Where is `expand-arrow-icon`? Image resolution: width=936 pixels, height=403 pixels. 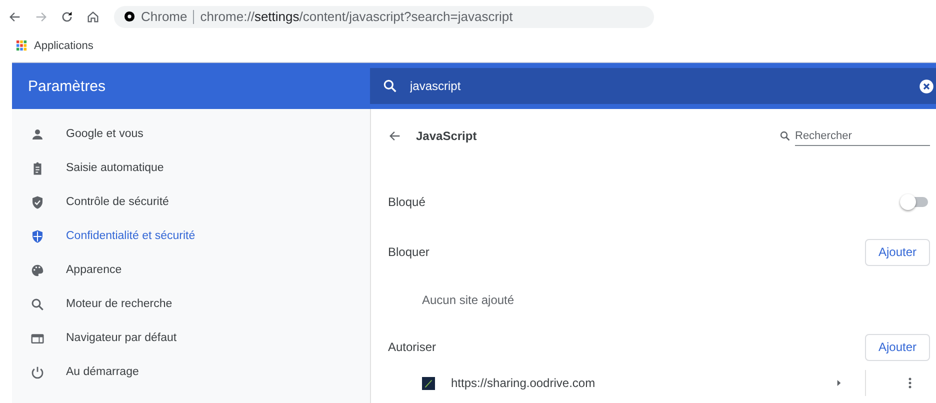
expand-arrow-icon is located at coordinates (839, 383).